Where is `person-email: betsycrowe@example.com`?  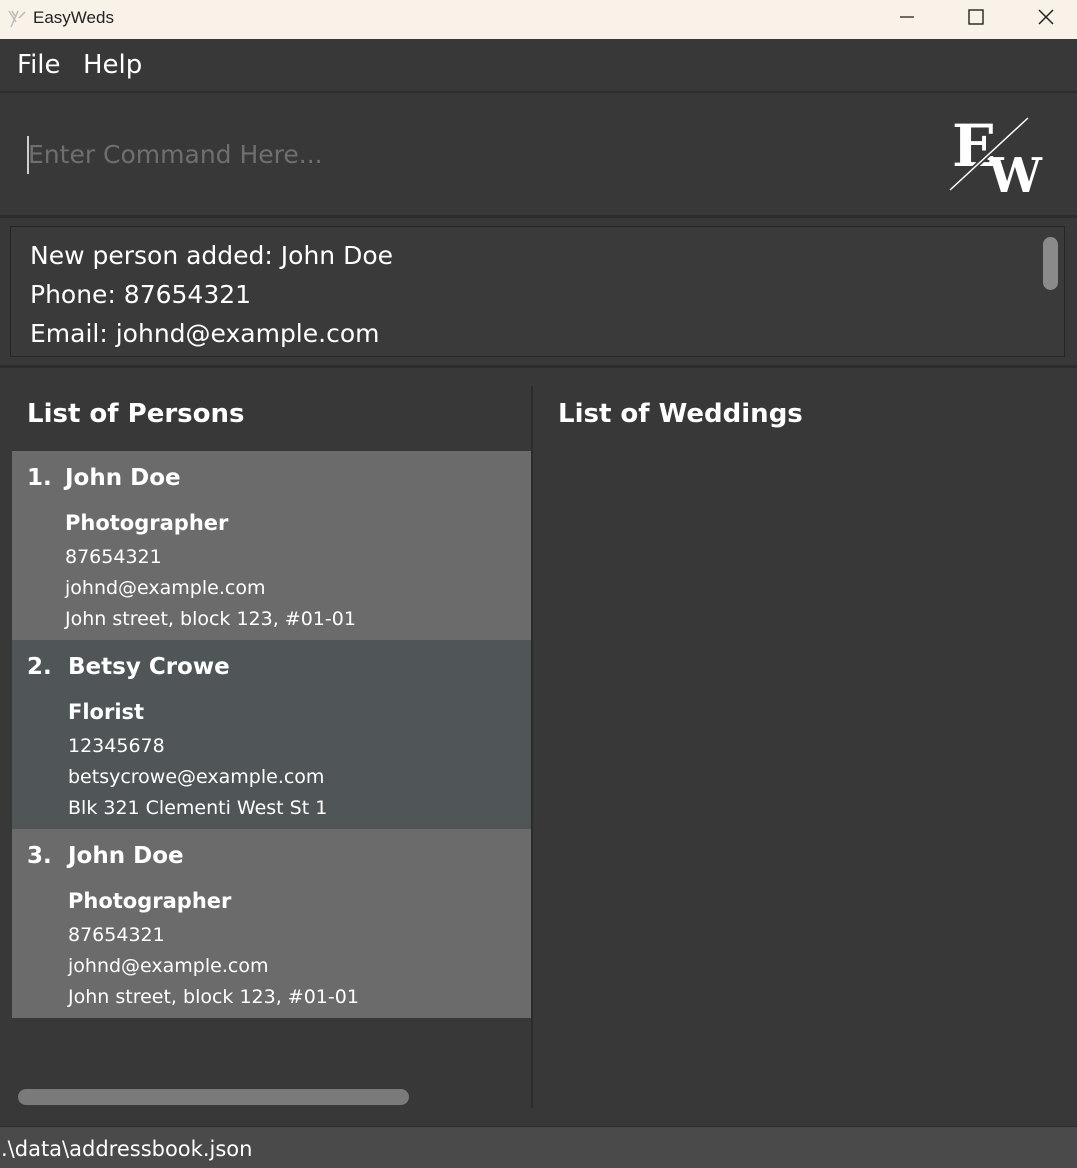
person-email: betsycrowe@example.com is located at coordinates (196, 777).